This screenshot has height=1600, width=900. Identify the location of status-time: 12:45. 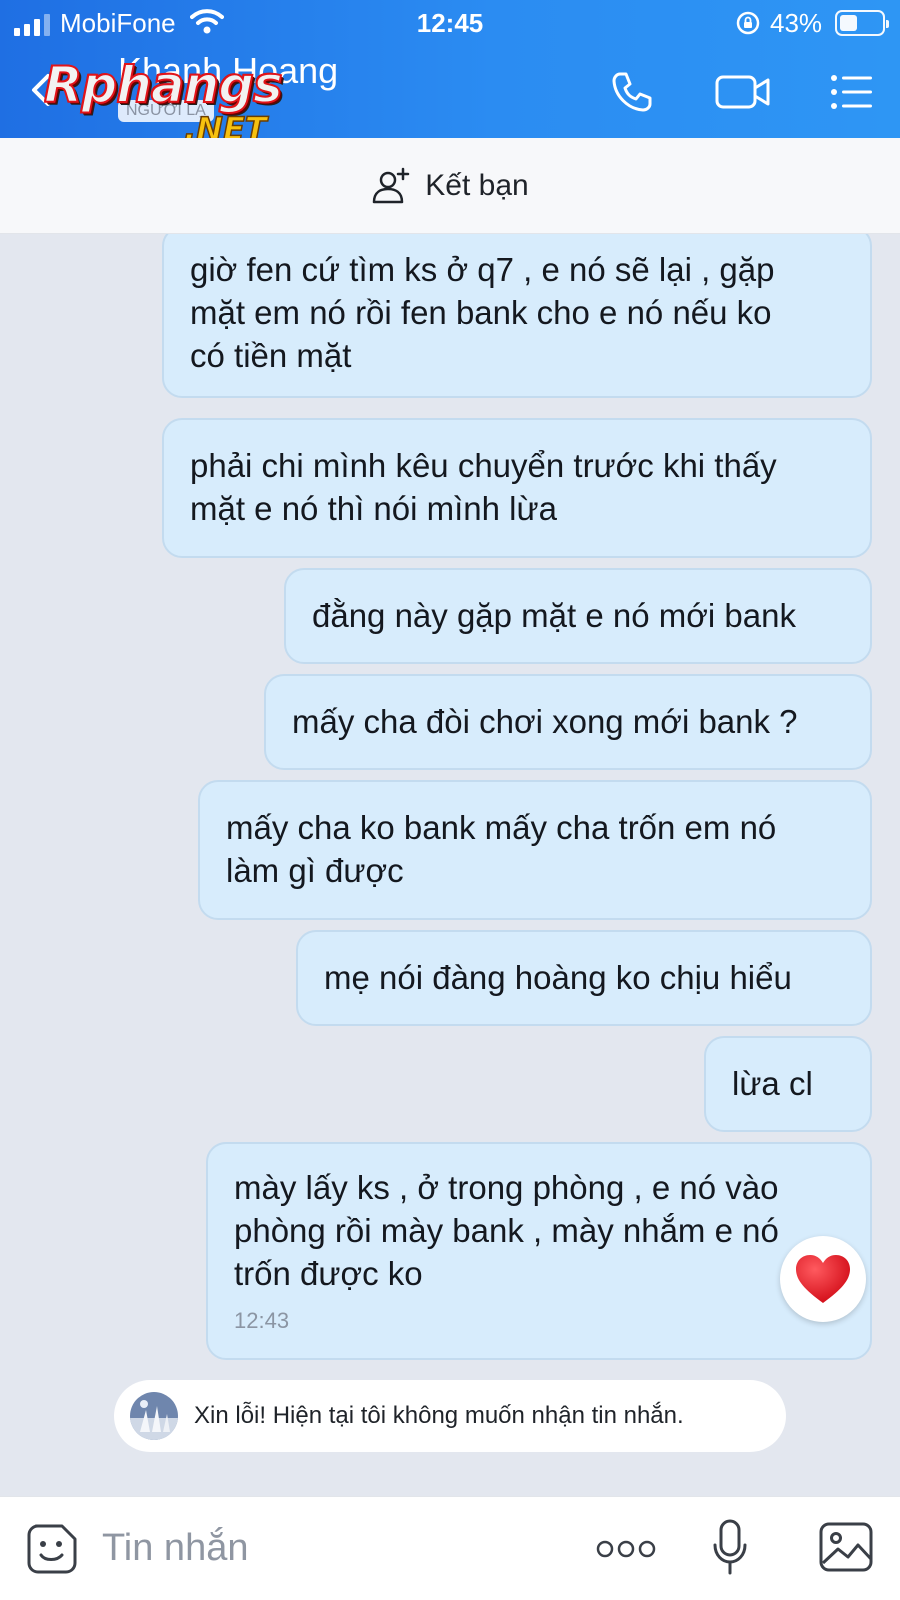
(450, 23).